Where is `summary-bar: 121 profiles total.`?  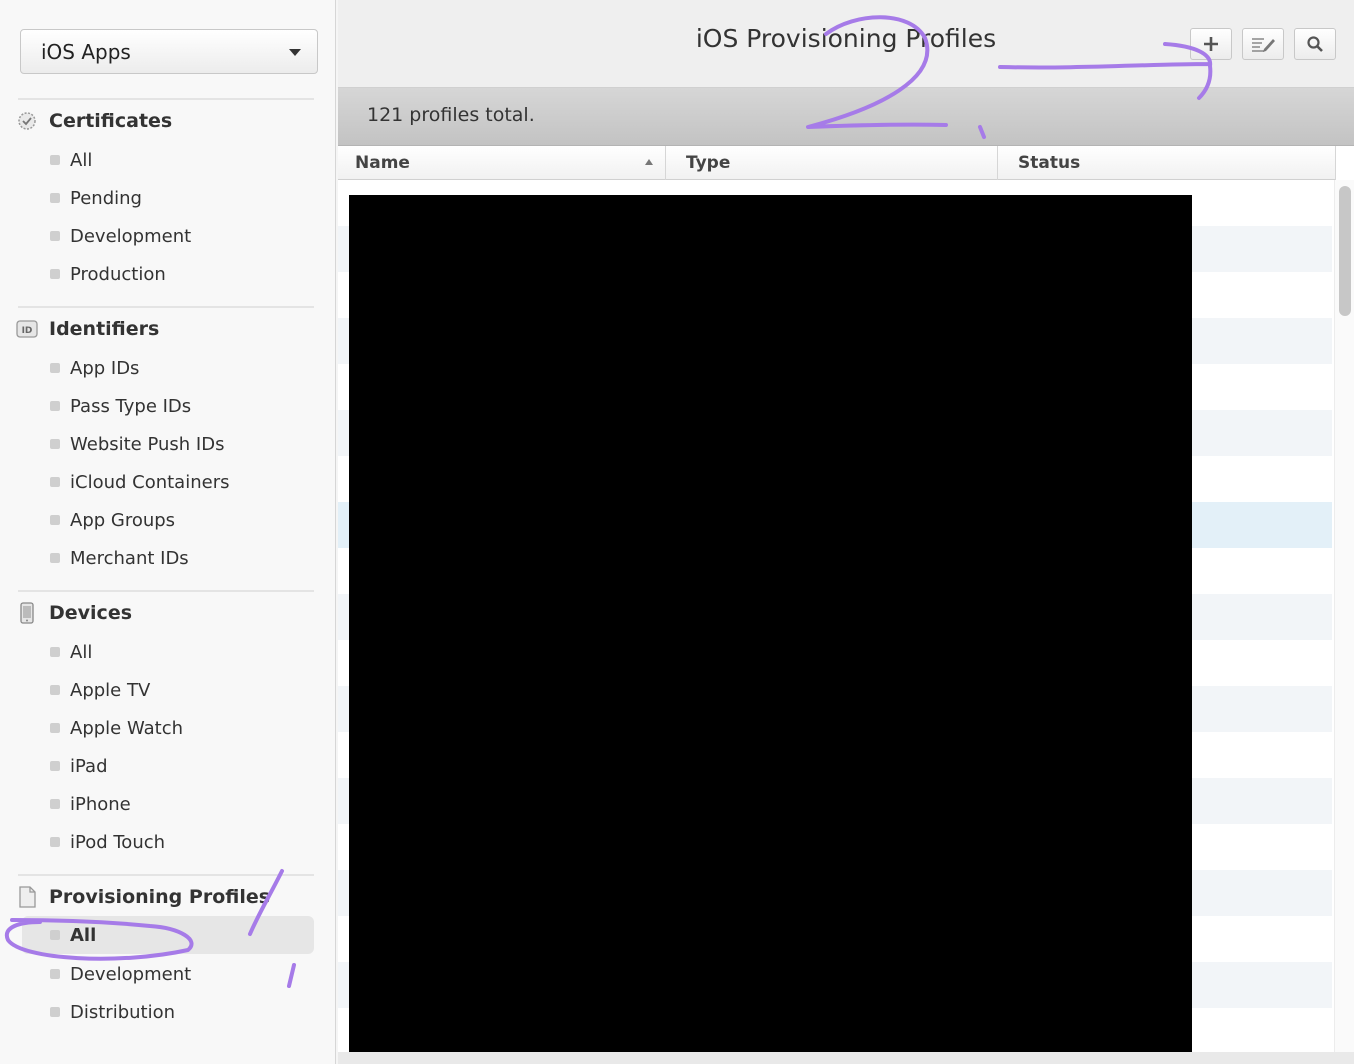
summary-bar: 121 profiles total. is located at coordinates (846, 117).